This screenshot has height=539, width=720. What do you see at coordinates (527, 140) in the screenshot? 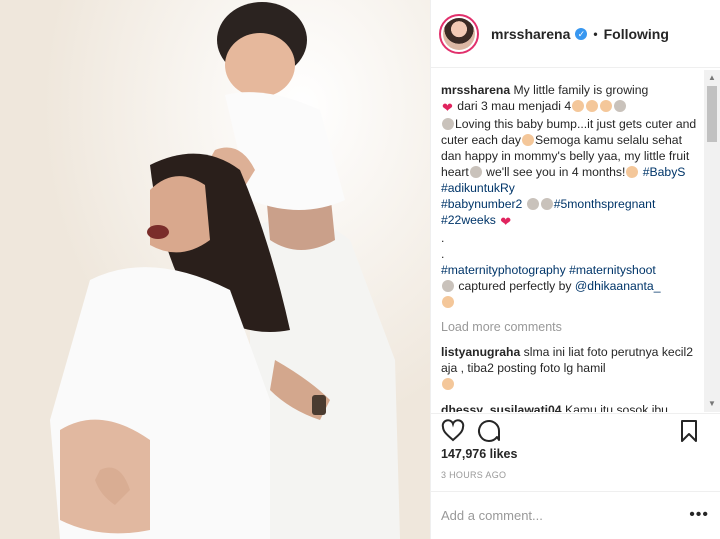
I see `pregnant-woman-emoji-icon` at bounding box center [527, 140].